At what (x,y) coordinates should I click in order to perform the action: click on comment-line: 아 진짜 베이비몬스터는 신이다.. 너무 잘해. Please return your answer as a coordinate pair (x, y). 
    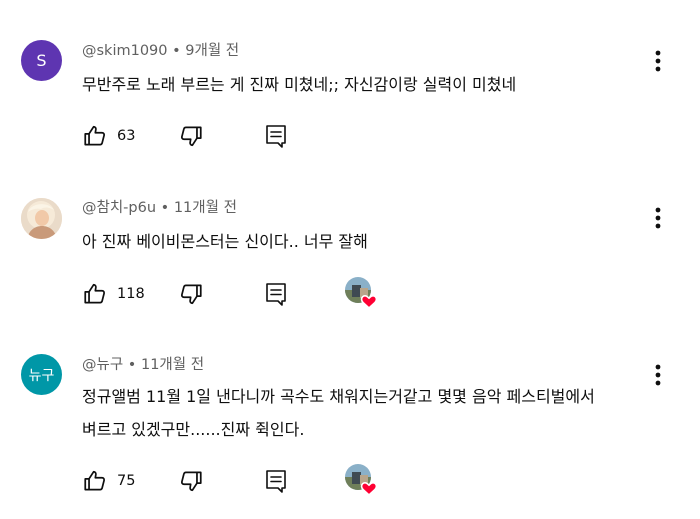
    Looking at the image, I should click on (225, 241).